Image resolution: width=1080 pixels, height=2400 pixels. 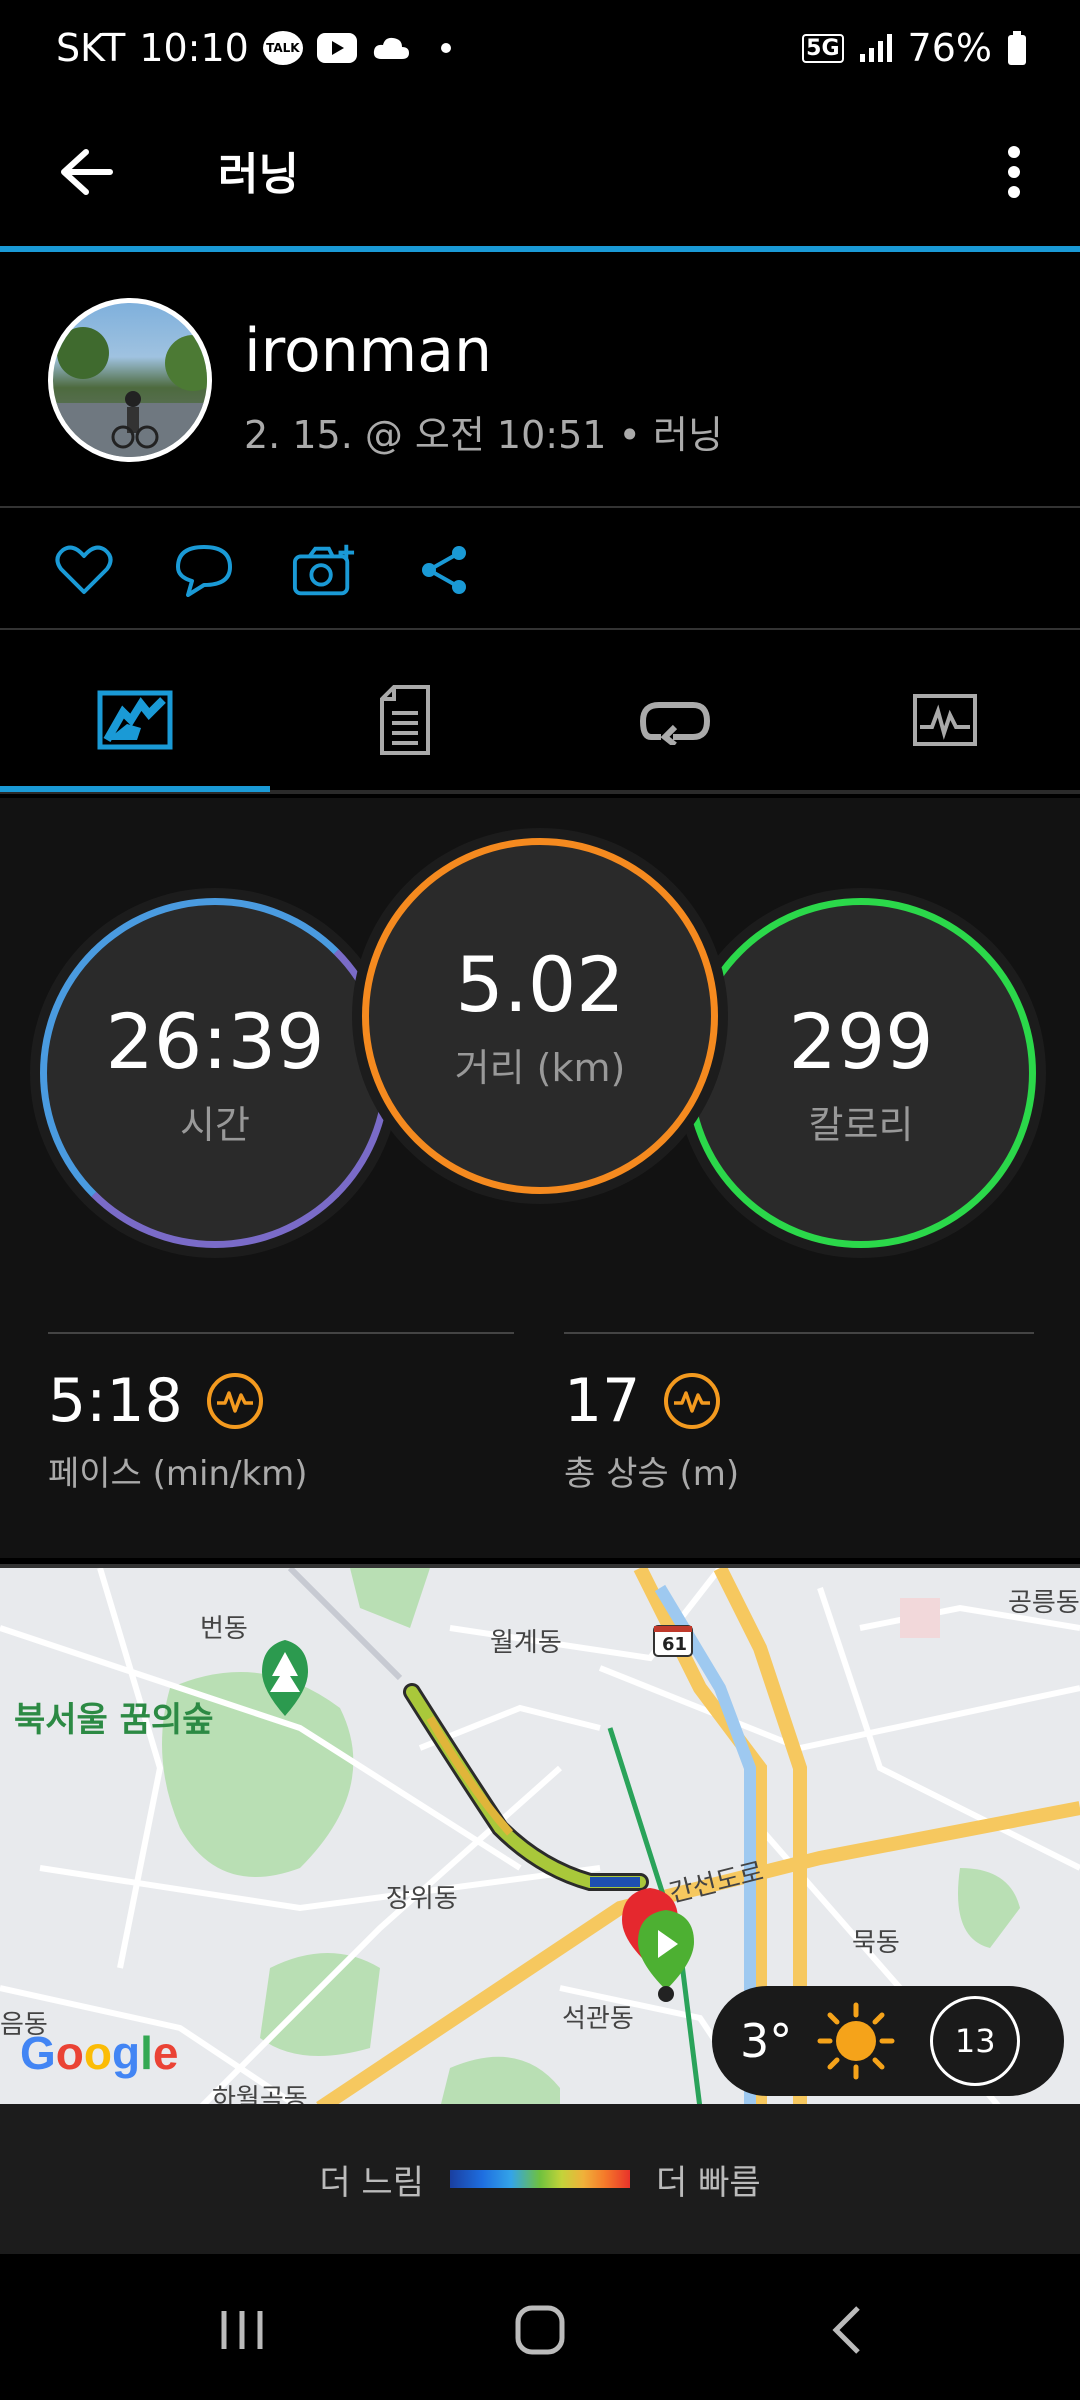 I want to click on home-icon, so click(x=540, y=2330).